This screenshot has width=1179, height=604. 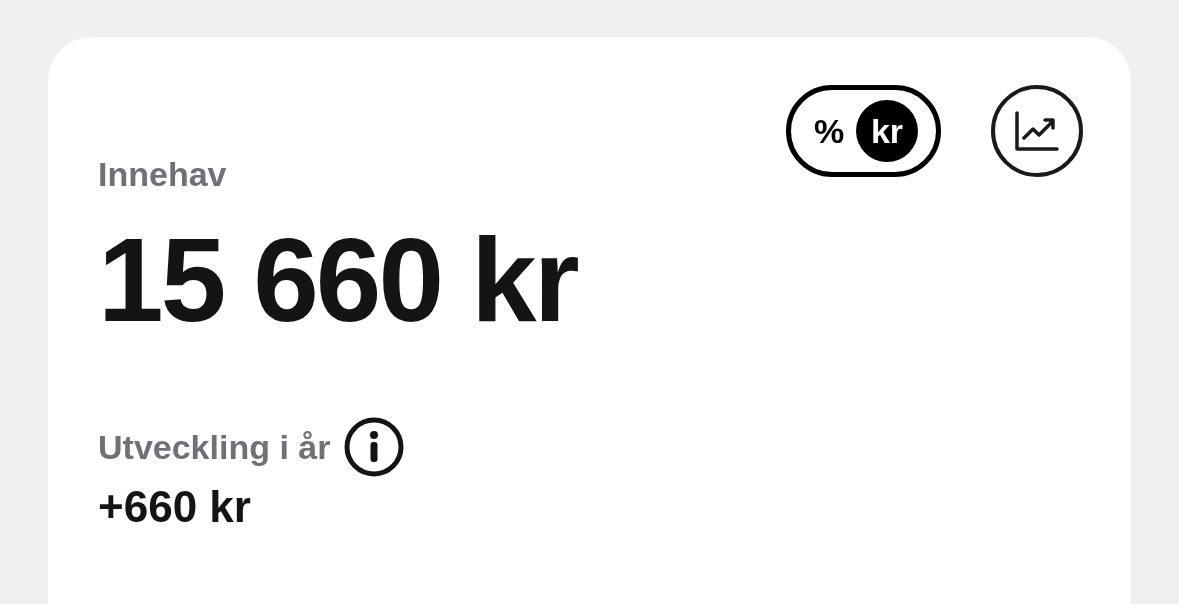 I want to click on unit-option: kr, so click(x=887, y=131).